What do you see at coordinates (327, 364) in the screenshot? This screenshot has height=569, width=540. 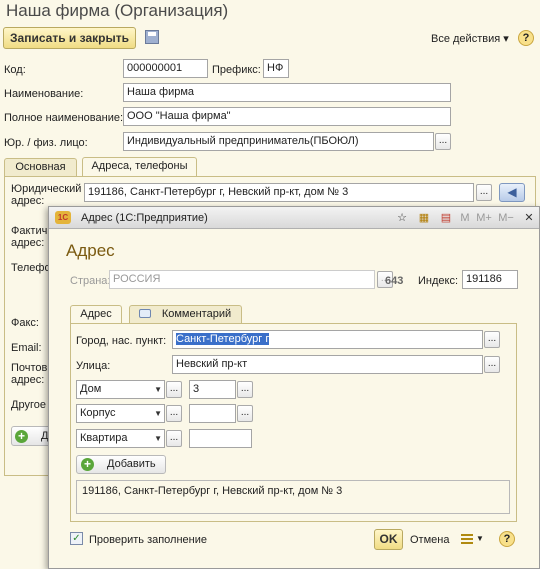 I see `street-field: Невский пр-кт` at bounding box center [327, 364].